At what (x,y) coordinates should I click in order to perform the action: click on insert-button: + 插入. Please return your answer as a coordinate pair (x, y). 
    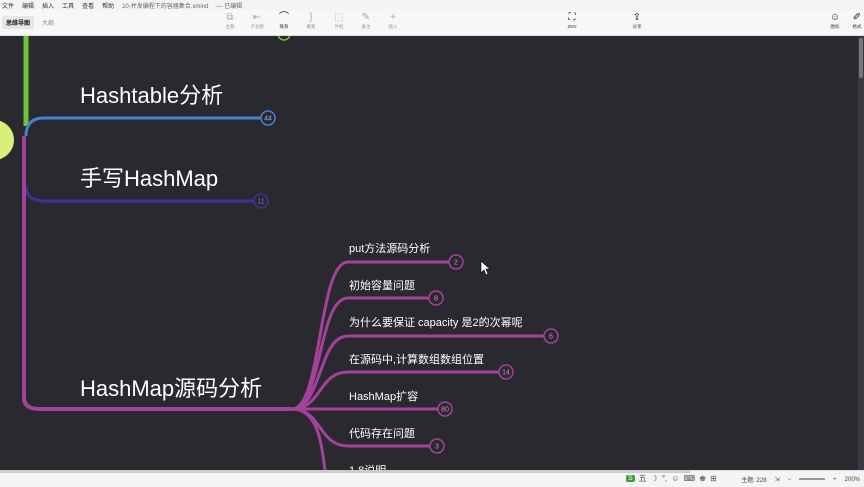
    Looking at the image, I should click on (393, 21).